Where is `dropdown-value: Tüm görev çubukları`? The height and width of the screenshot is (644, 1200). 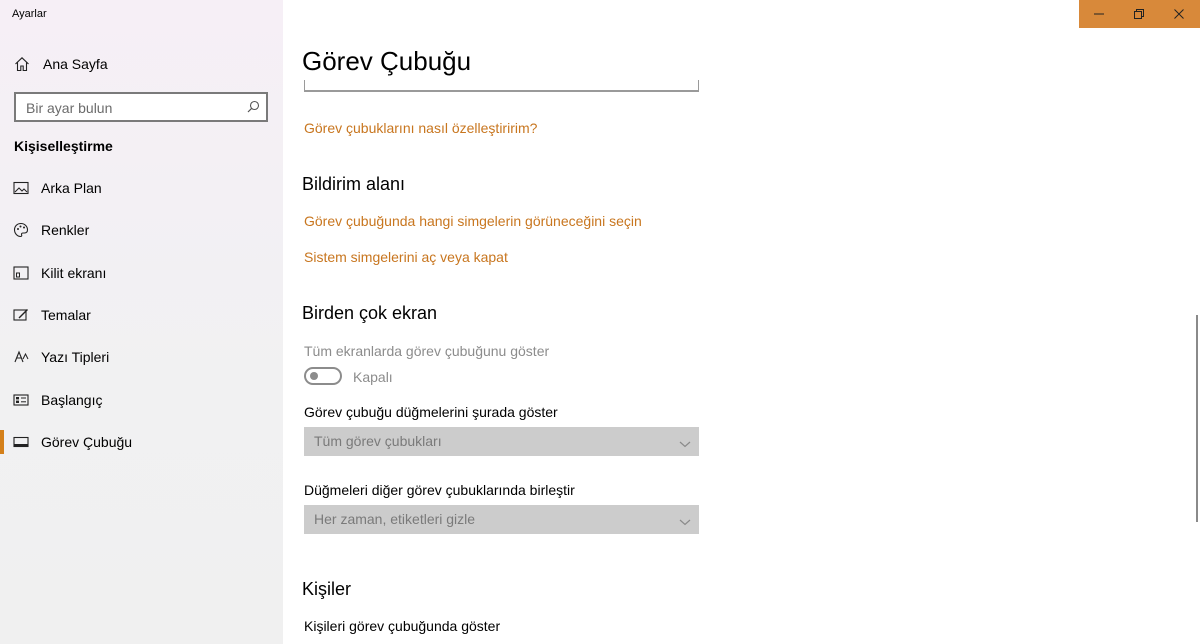 dropdown-value: Tüm görev çubukları is located at coordinates (378, 441).